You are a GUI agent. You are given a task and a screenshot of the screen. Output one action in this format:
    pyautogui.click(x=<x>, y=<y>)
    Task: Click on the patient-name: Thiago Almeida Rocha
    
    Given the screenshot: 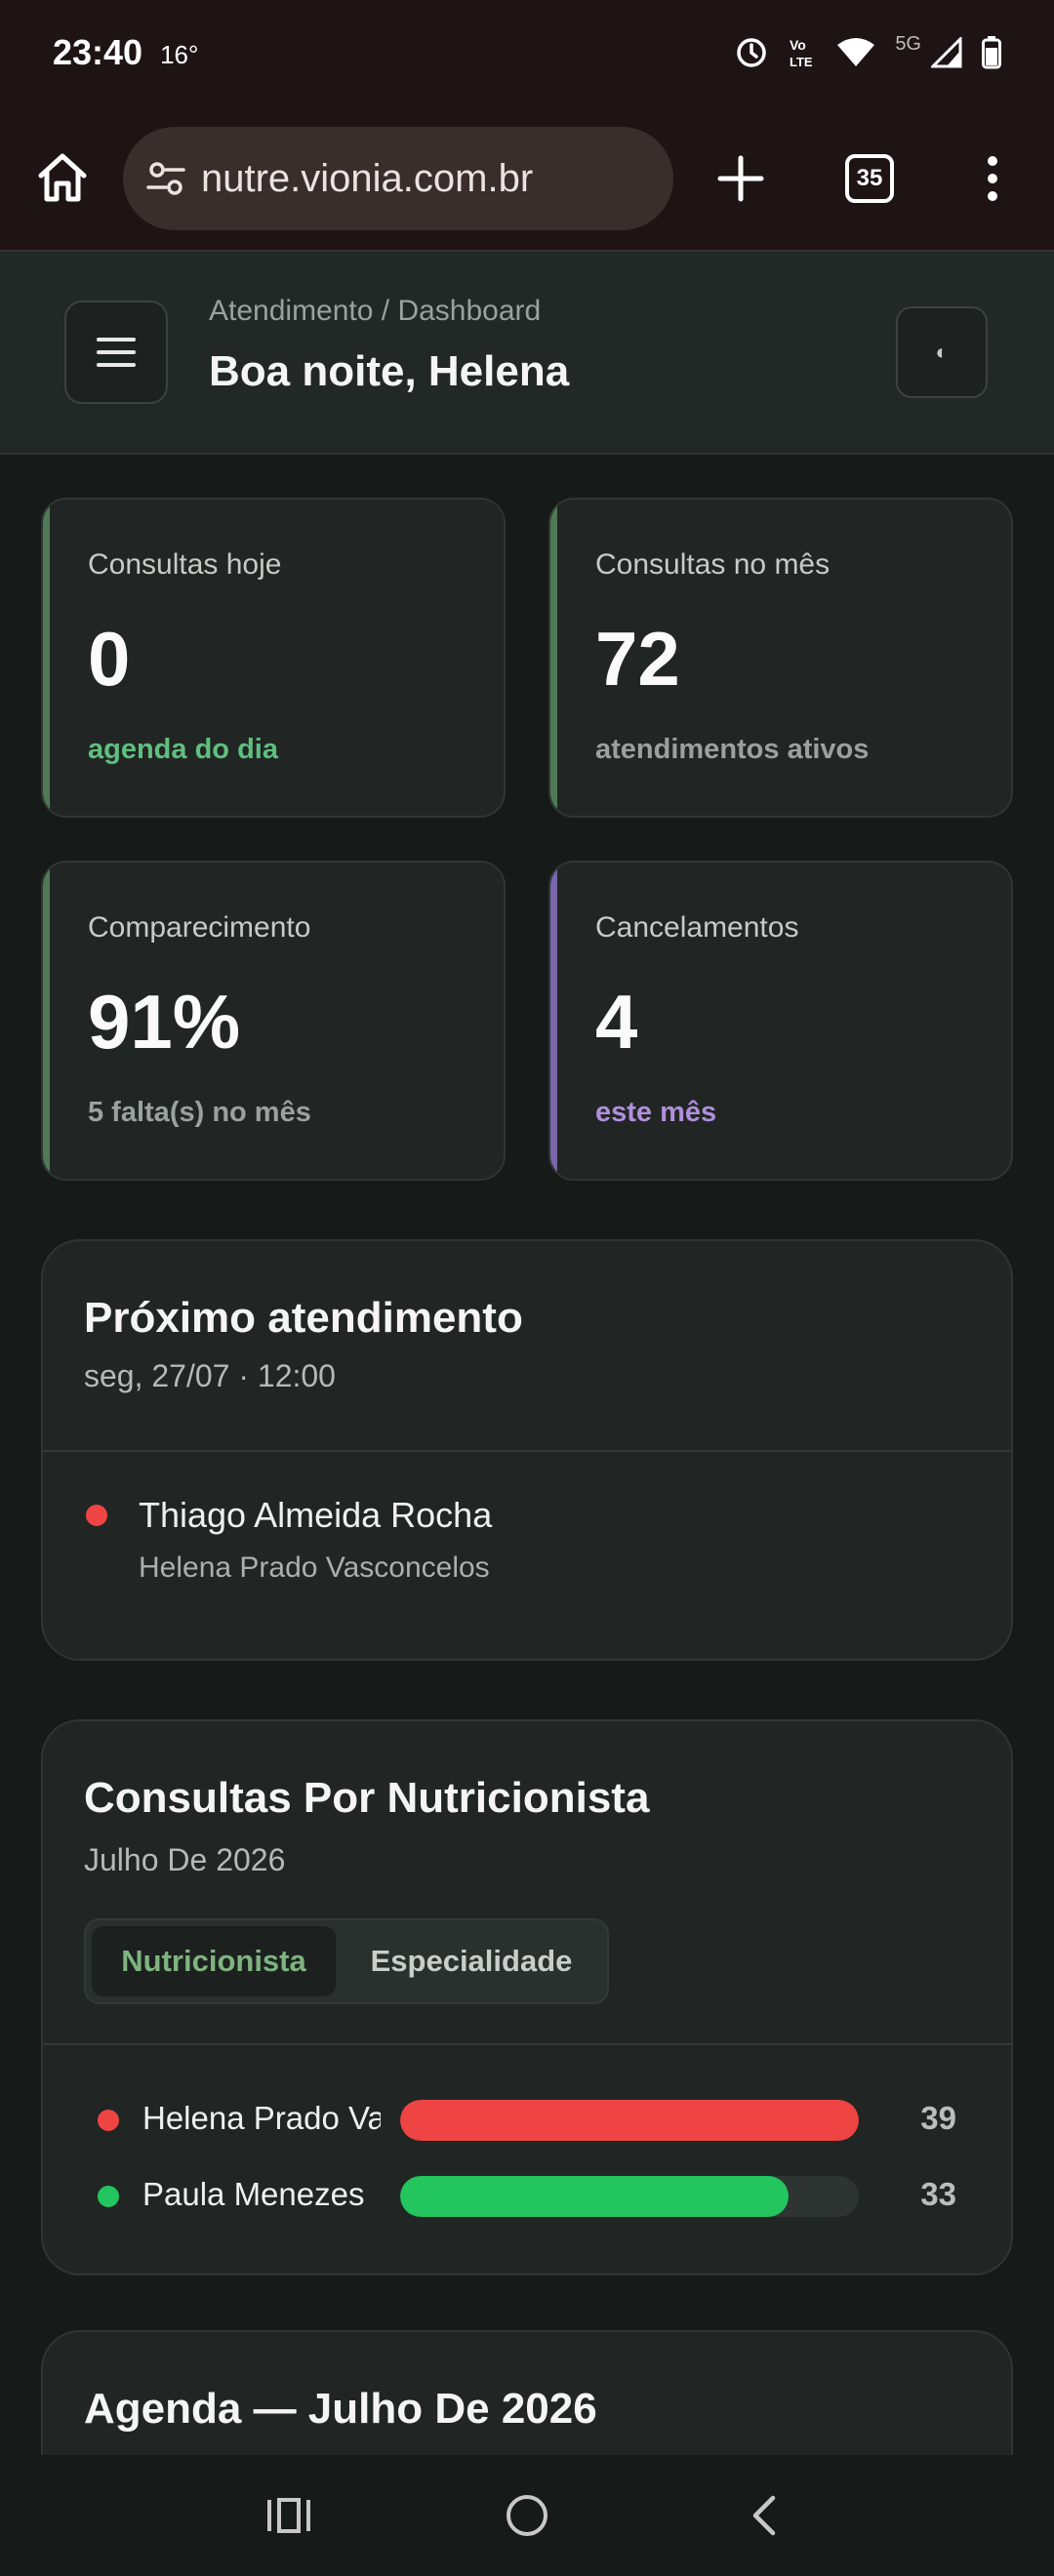 What is the action you would take?
    pyautogui.click(x=315, y=1515)
    